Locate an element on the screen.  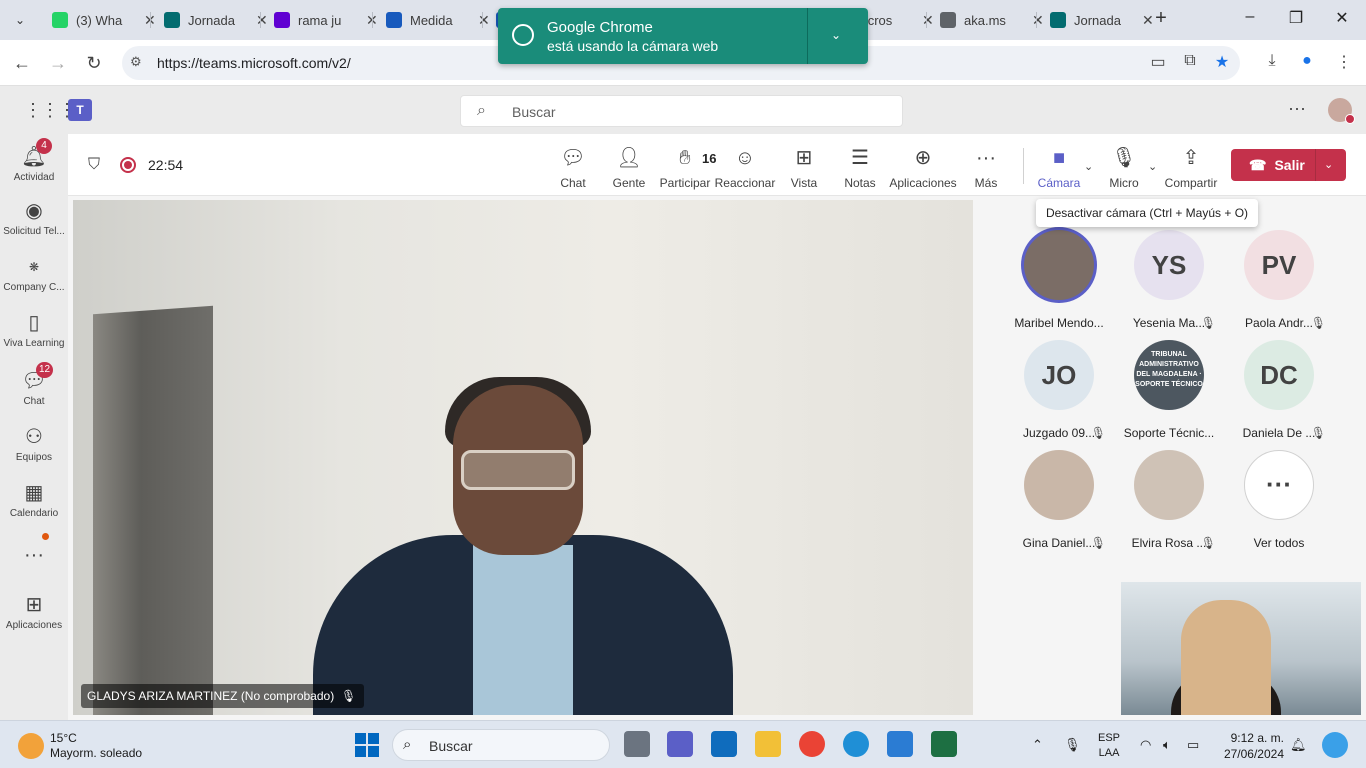
participant-tile: YS Yesenia Ma... 🎙︎ is located at coordinates (1169, 280).